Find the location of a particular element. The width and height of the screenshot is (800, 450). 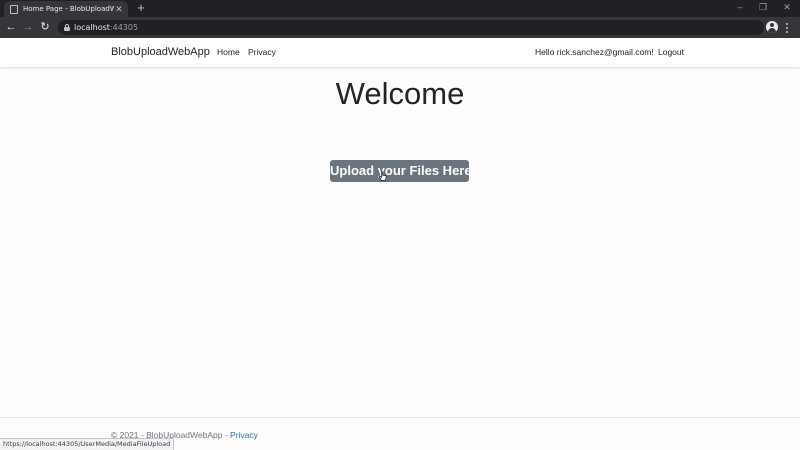

address-url: localhost:44305 is located at coordinates (106, 27).